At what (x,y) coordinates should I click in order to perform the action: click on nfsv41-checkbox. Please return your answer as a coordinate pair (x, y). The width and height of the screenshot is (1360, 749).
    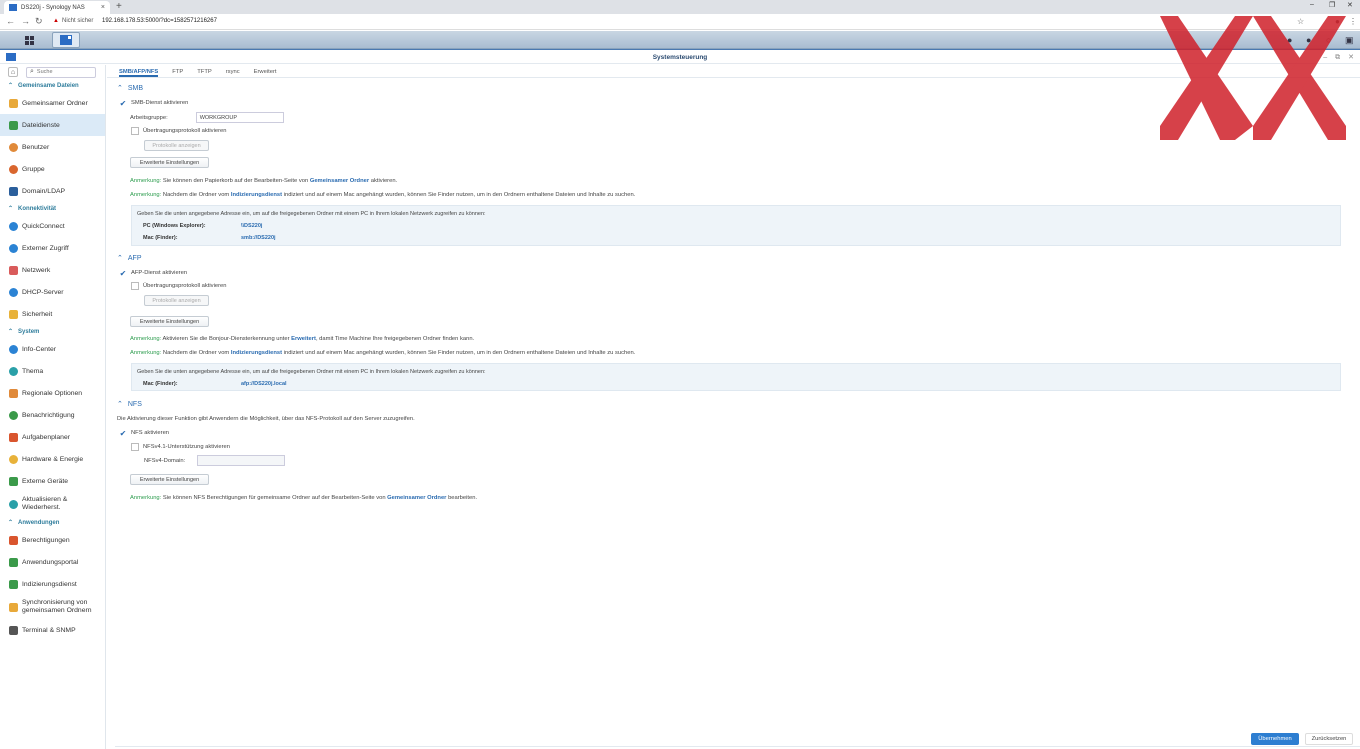
    Looking at the image, I should click on (135, 447).